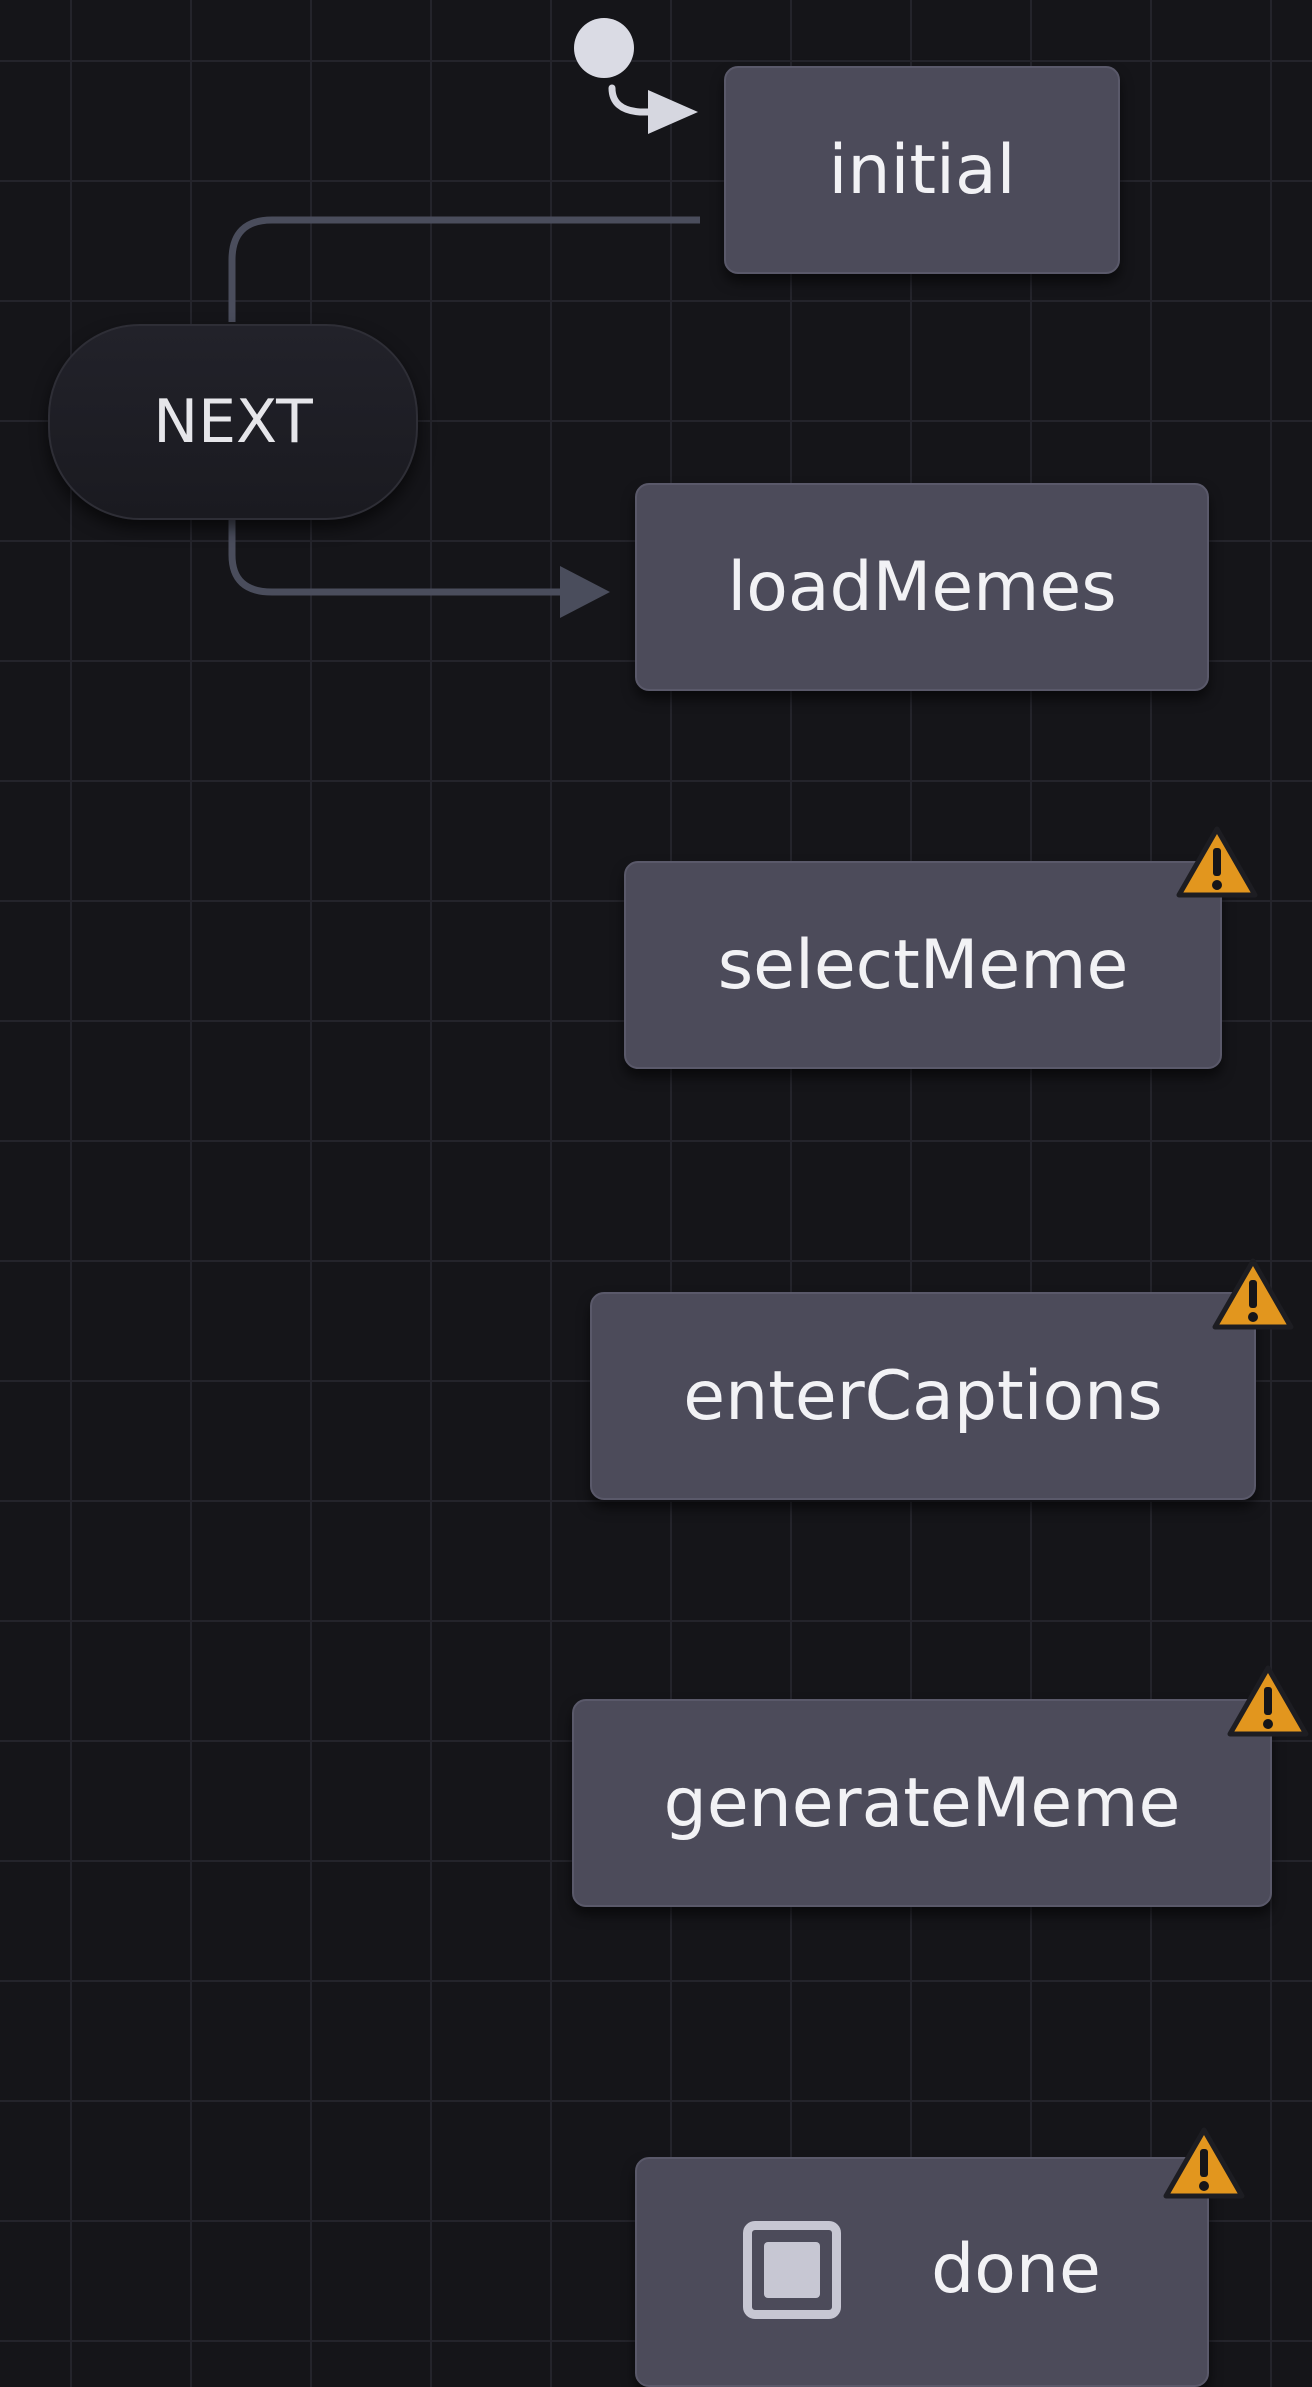 The image size is (1312, 2387). I want to click on initial-state-marker, so click(604, 48).